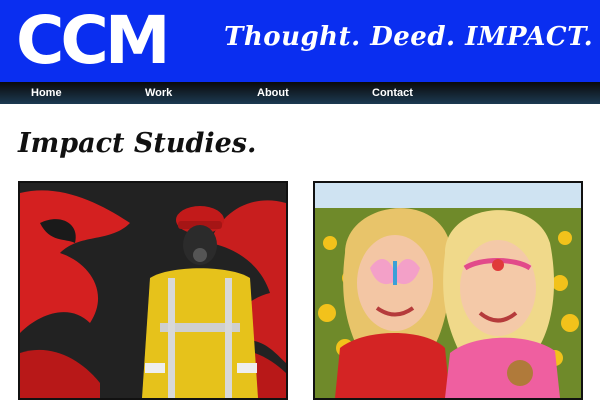 The height and width of the screenshot is (400, 600). Describe the element at coordinates (409, 37) in the screenshot. I see `tagline: Thought. Deed. IMPACT.` at that location.